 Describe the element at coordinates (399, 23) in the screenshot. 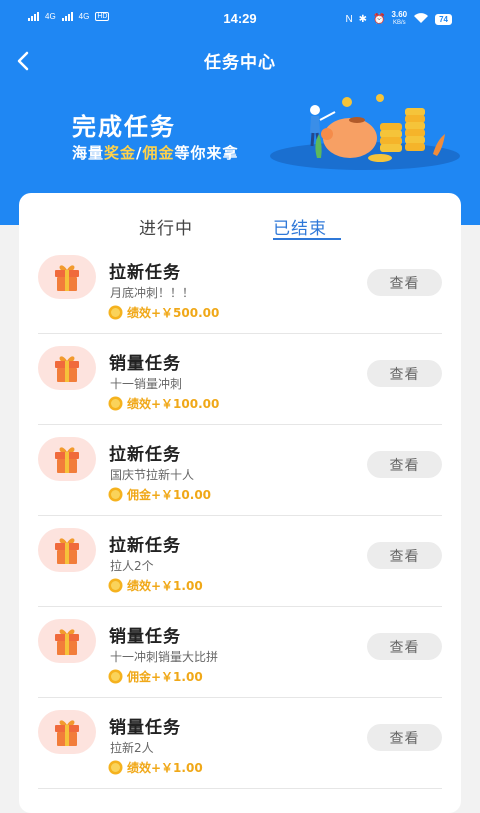

I see `net-speed-unit: KB/s` at that location.